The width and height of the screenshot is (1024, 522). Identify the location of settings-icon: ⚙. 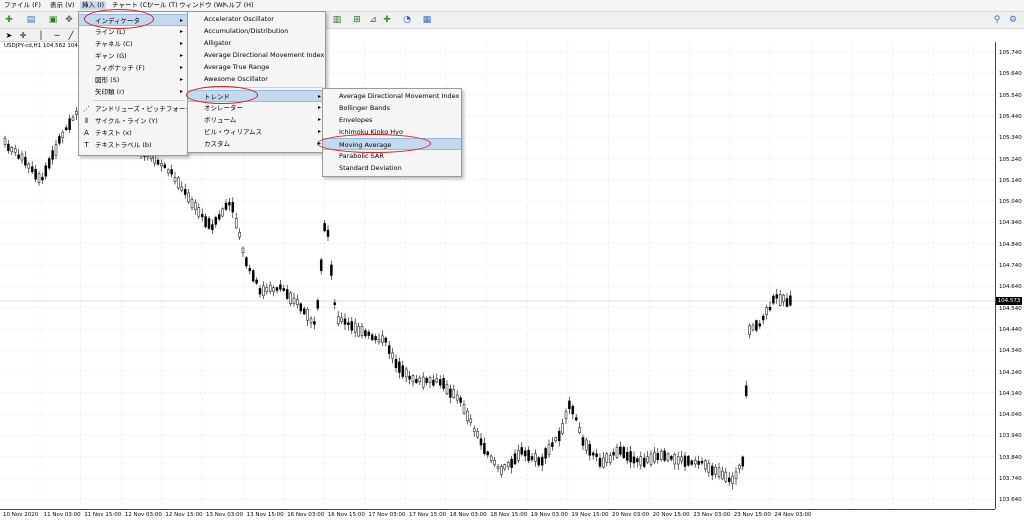
(1013, 20).